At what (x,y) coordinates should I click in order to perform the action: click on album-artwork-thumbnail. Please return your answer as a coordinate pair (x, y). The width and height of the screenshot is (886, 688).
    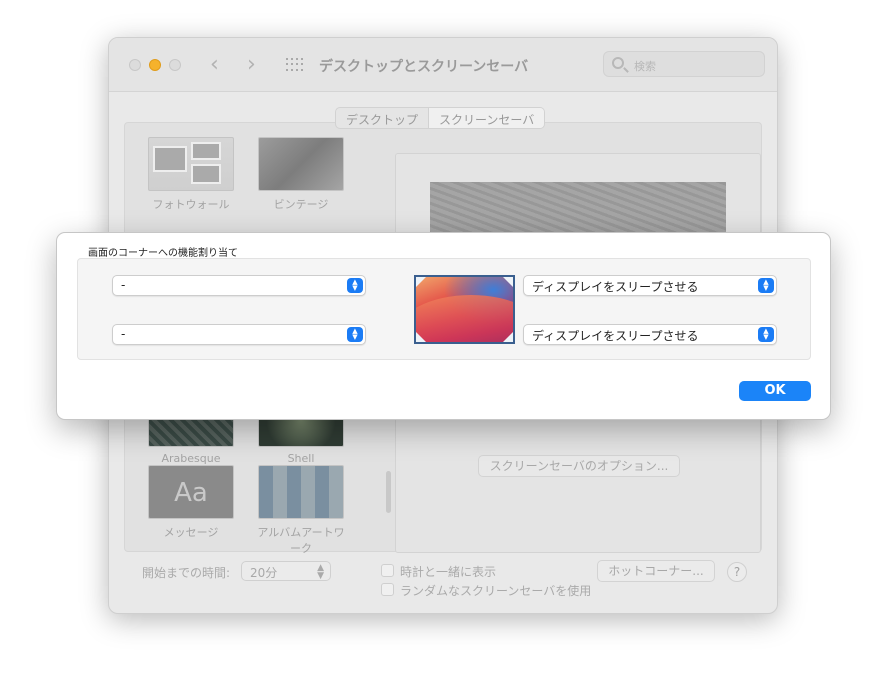
    Looking at the image, I should click on (301, 492).